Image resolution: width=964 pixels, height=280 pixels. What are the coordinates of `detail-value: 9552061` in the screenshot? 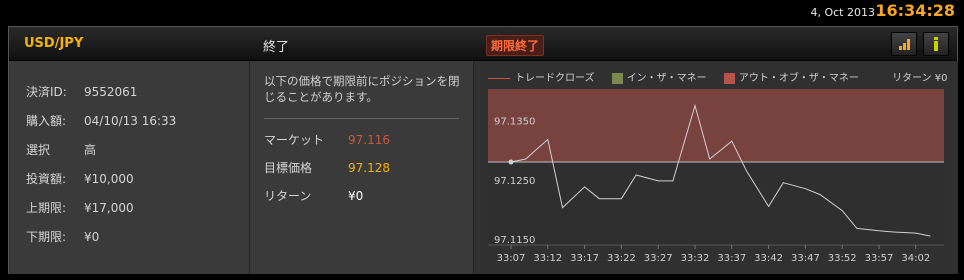 It's located at (111, 92).